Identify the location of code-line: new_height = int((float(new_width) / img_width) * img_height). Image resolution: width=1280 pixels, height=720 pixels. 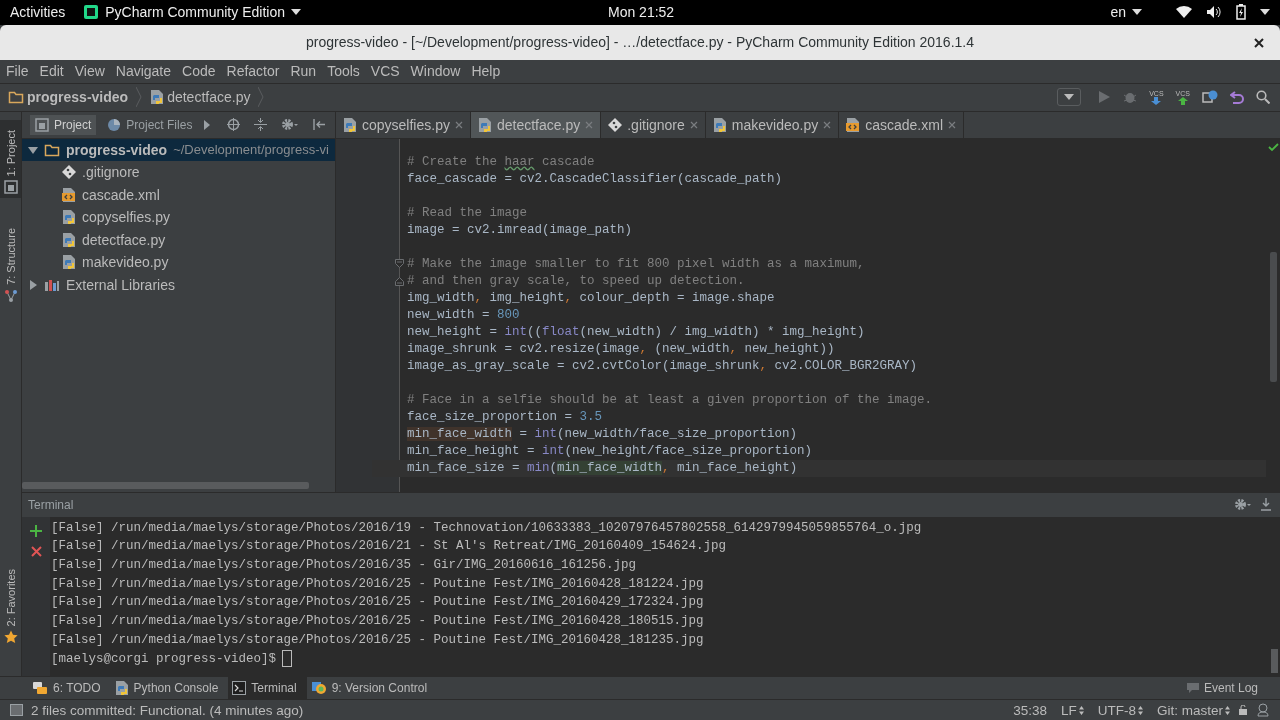
(636, 331).